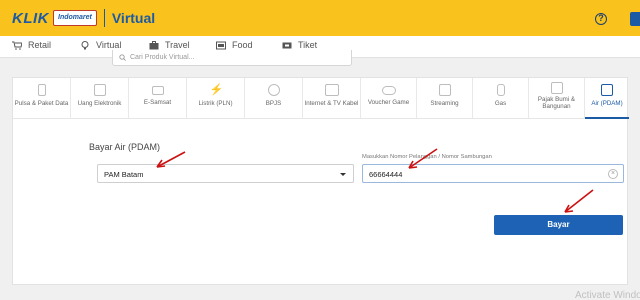 Image resolution: width=640 pixels, height=300 pixels. What do you see at coordinates (579, 201) in the screenshot?
I see `arrow-to-pay-button` at bounding box center [579, 201].